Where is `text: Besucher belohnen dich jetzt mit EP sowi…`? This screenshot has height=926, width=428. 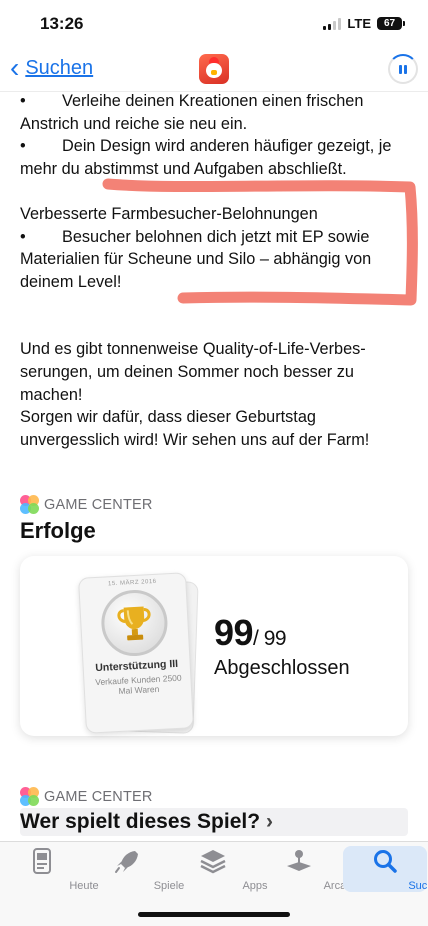
text: Besucher belohnen dich jetzt mit EP sowi… is located at coordinates (216, 236).